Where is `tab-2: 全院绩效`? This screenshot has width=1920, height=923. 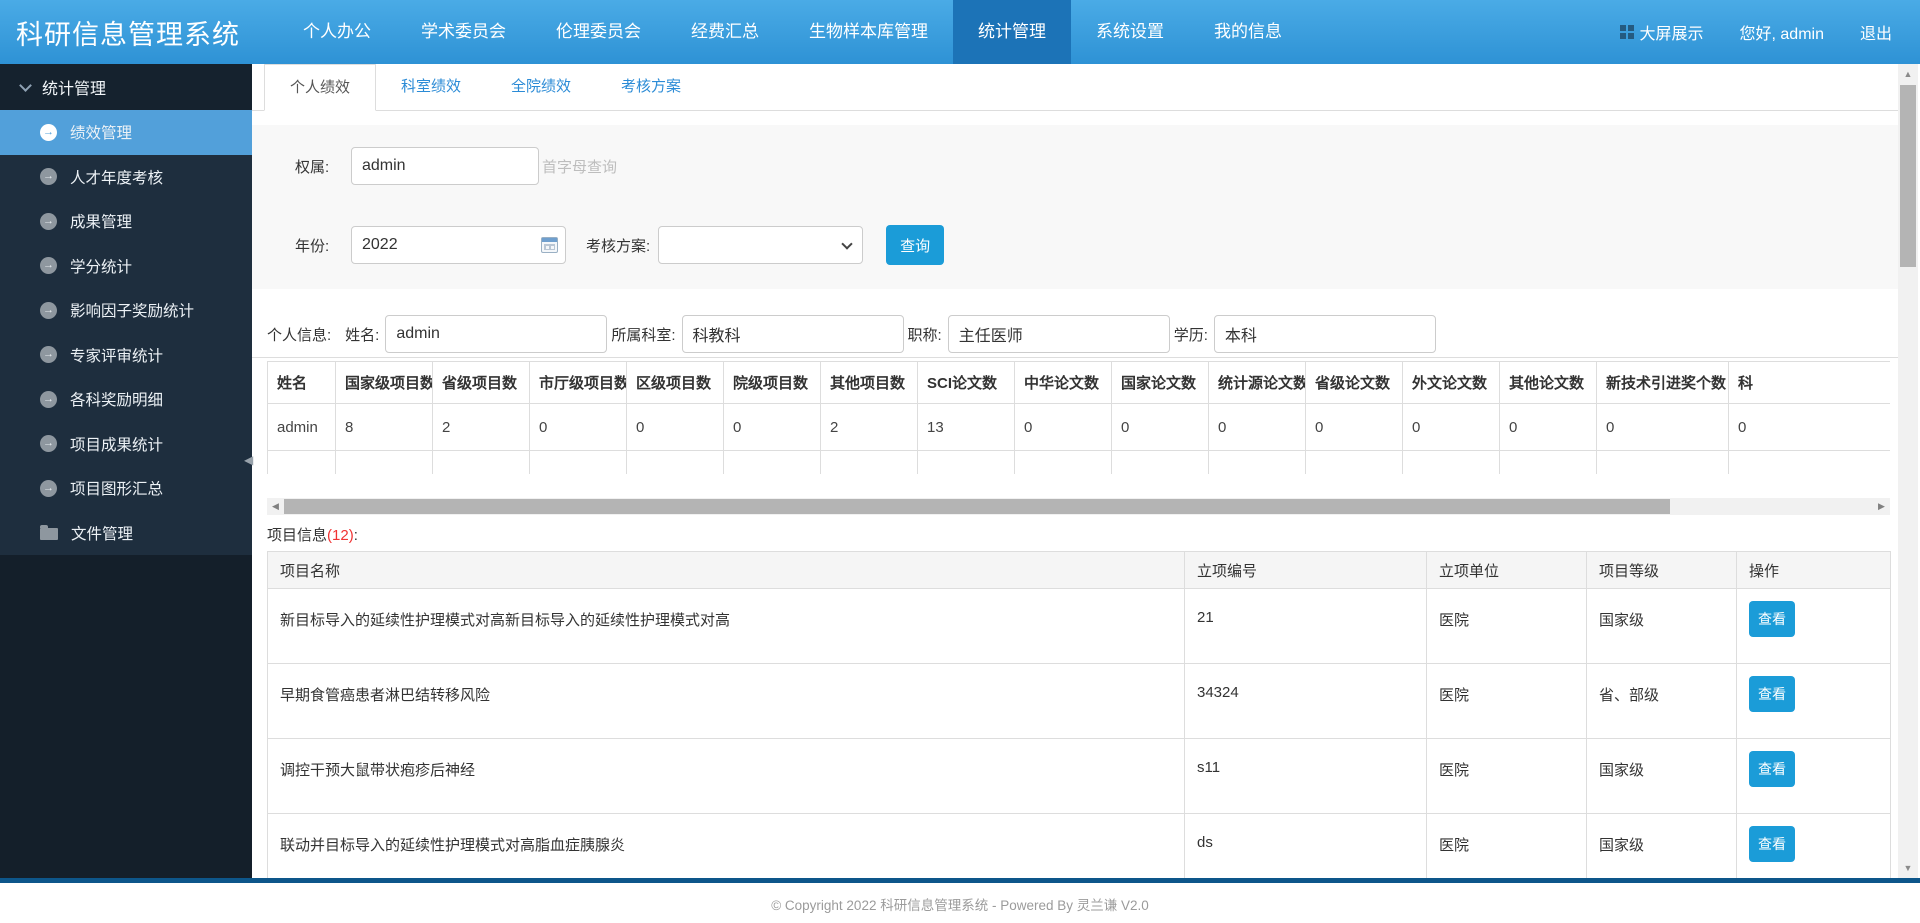 tab-2: 全院绩效 is located at coordinates (541, 87).